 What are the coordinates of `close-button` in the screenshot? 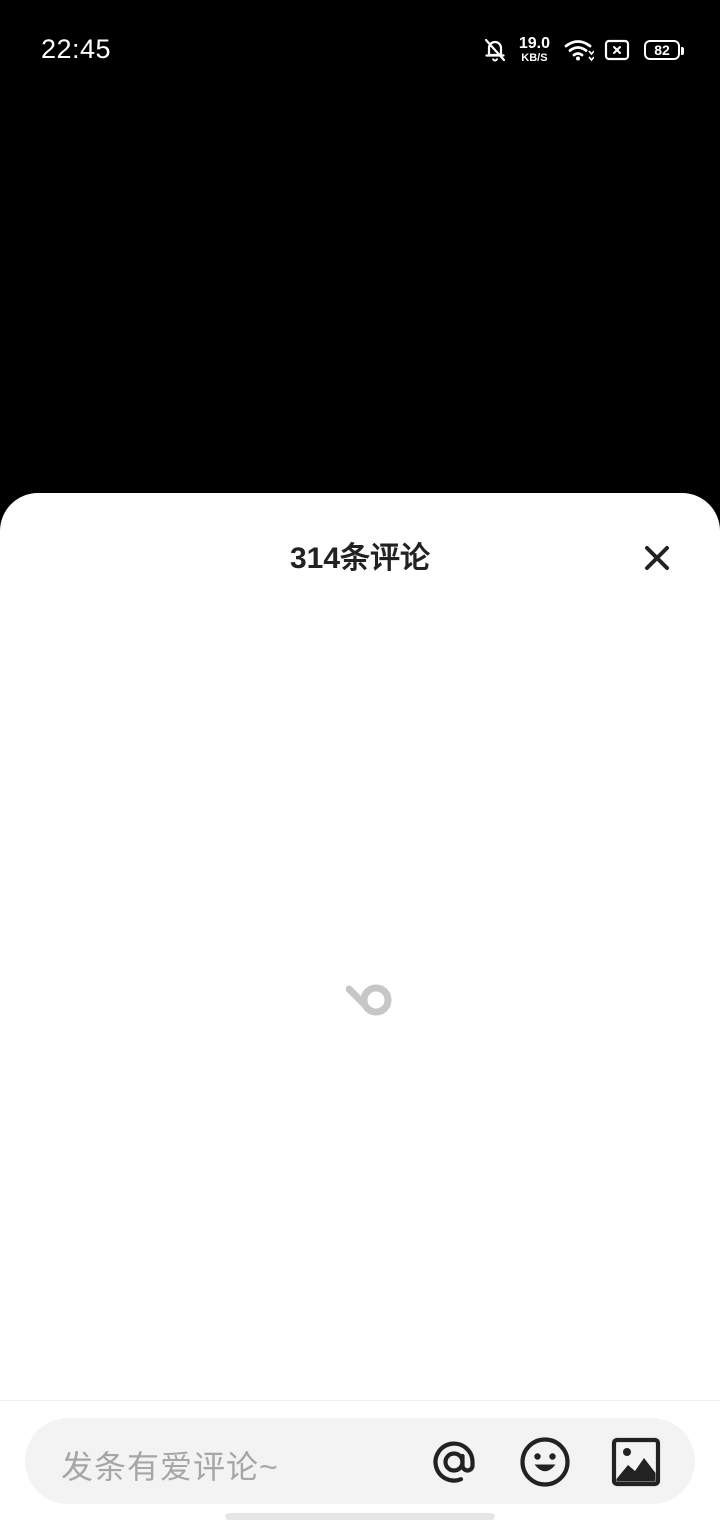 It's located at (657, 558).